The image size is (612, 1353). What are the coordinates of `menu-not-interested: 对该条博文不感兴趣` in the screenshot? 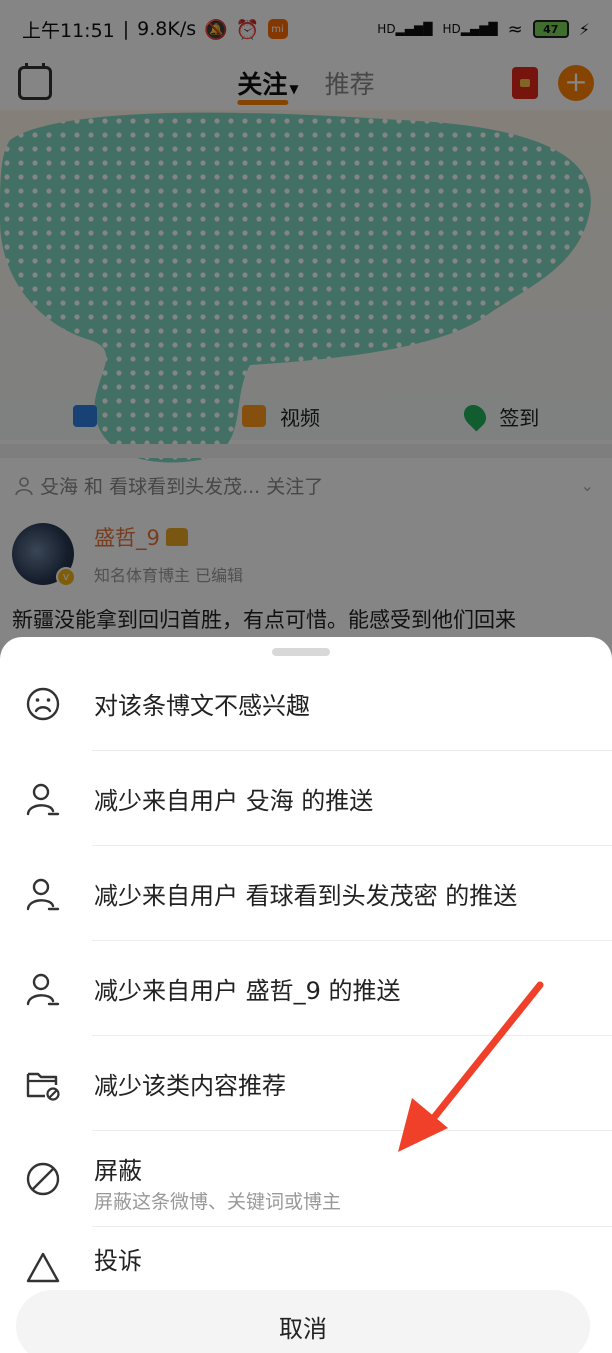 It's located at (306, 703).